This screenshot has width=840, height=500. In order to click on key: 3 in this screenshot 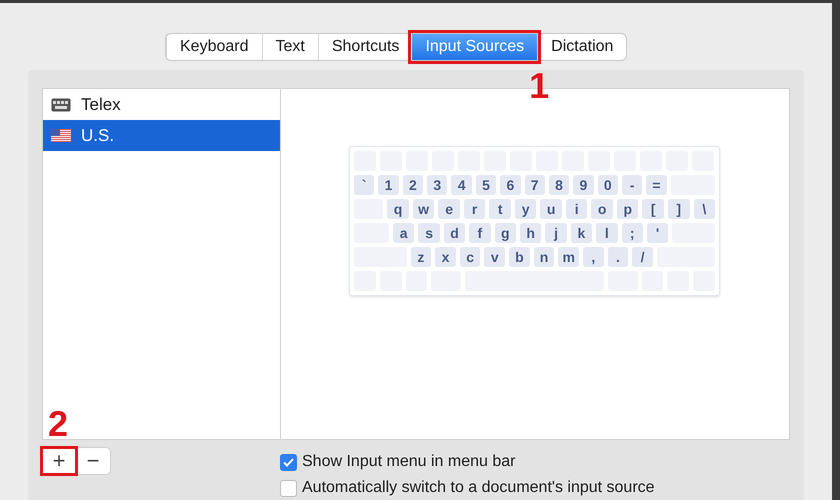, I will do `click(437, 185)`.